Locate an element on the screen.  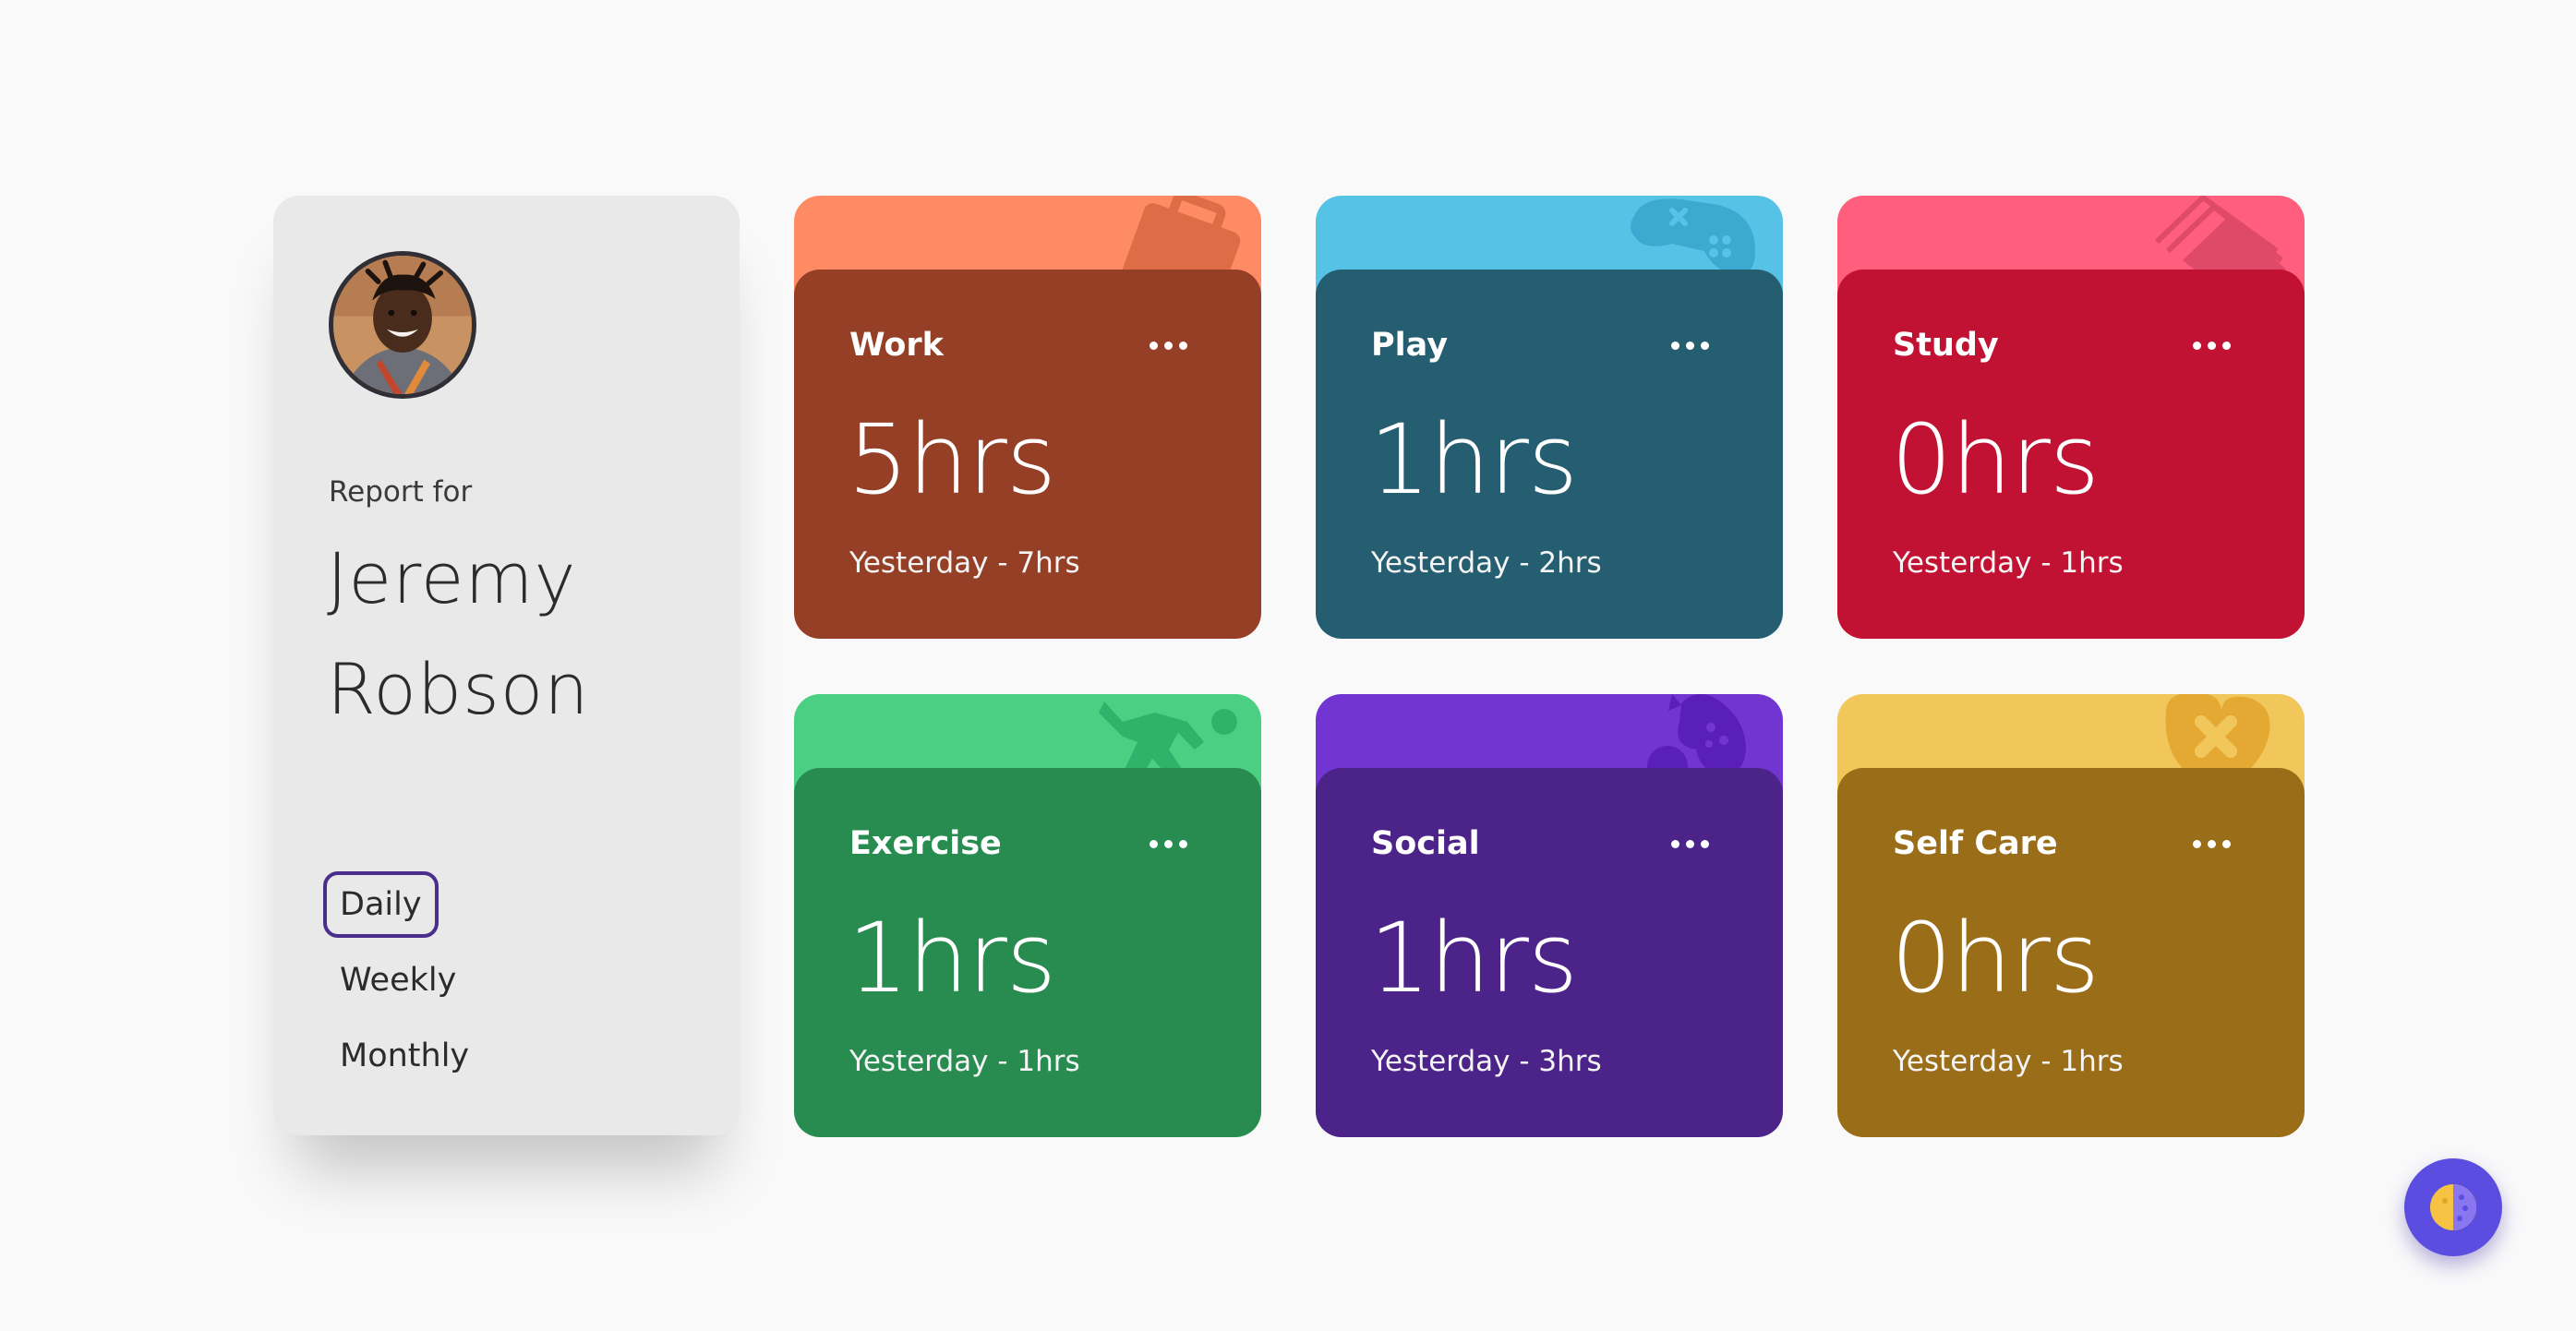
avatar is located at coordinates (402, 325).